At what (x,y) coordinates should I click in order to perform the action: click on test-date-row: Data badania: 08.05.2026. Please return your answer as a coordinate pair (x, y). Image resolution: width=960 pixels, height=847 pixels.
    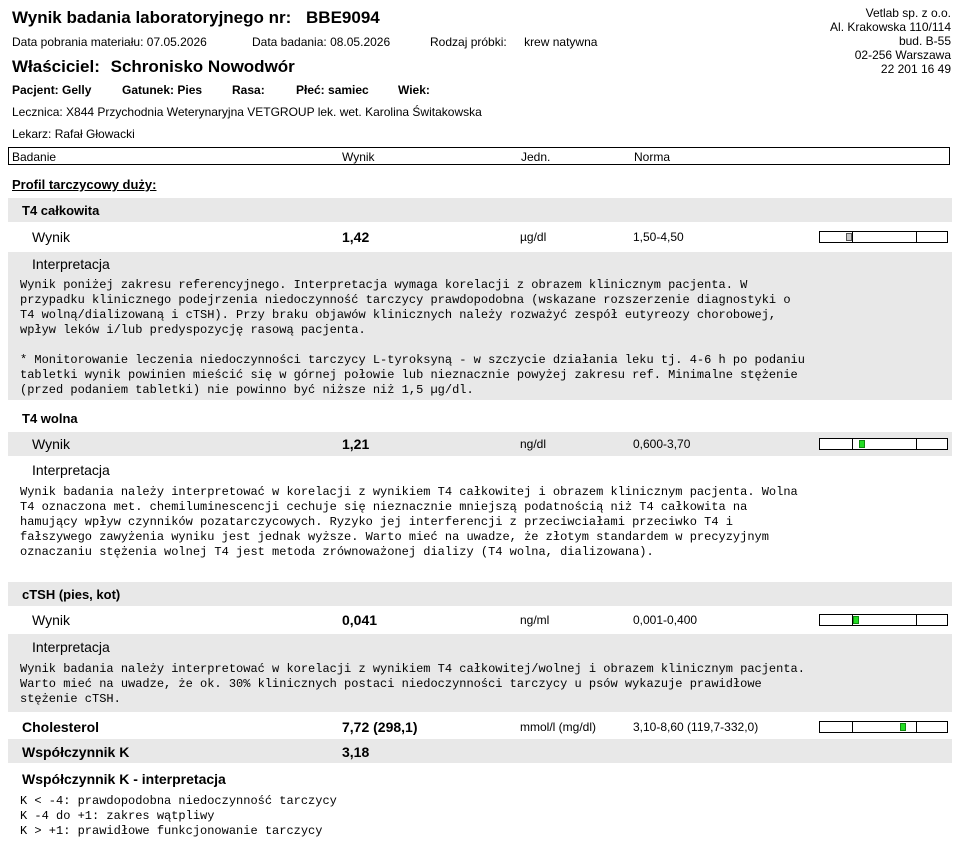
    Looking at the image, I should click on (321, 42).